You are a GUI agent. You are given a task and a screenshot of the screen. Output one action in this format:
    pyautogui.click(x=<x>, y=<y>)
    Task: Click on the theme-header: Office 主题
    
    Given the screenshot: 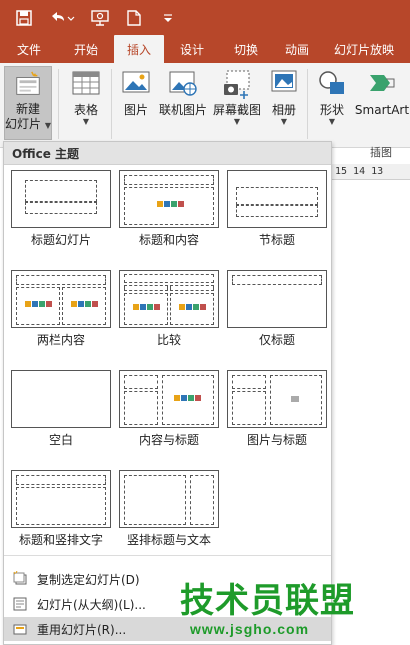 What is the action you would take?
    pyautogui.click(x=167, y=153)
    